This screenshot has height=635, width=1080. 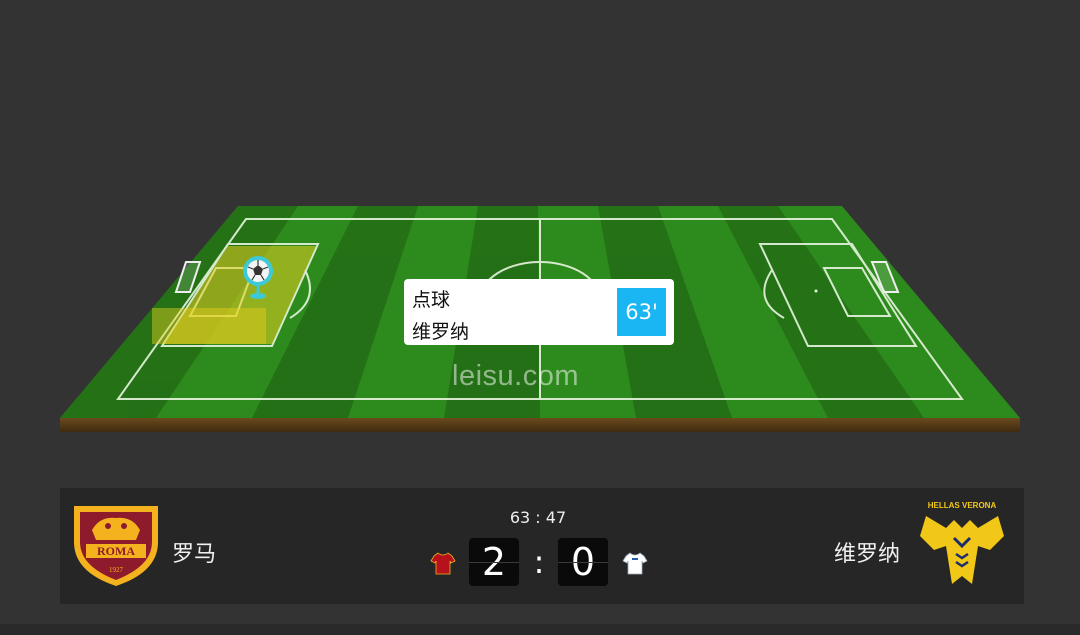 I want to click on event-team: 维罗纳, so click(x=441, y=332).